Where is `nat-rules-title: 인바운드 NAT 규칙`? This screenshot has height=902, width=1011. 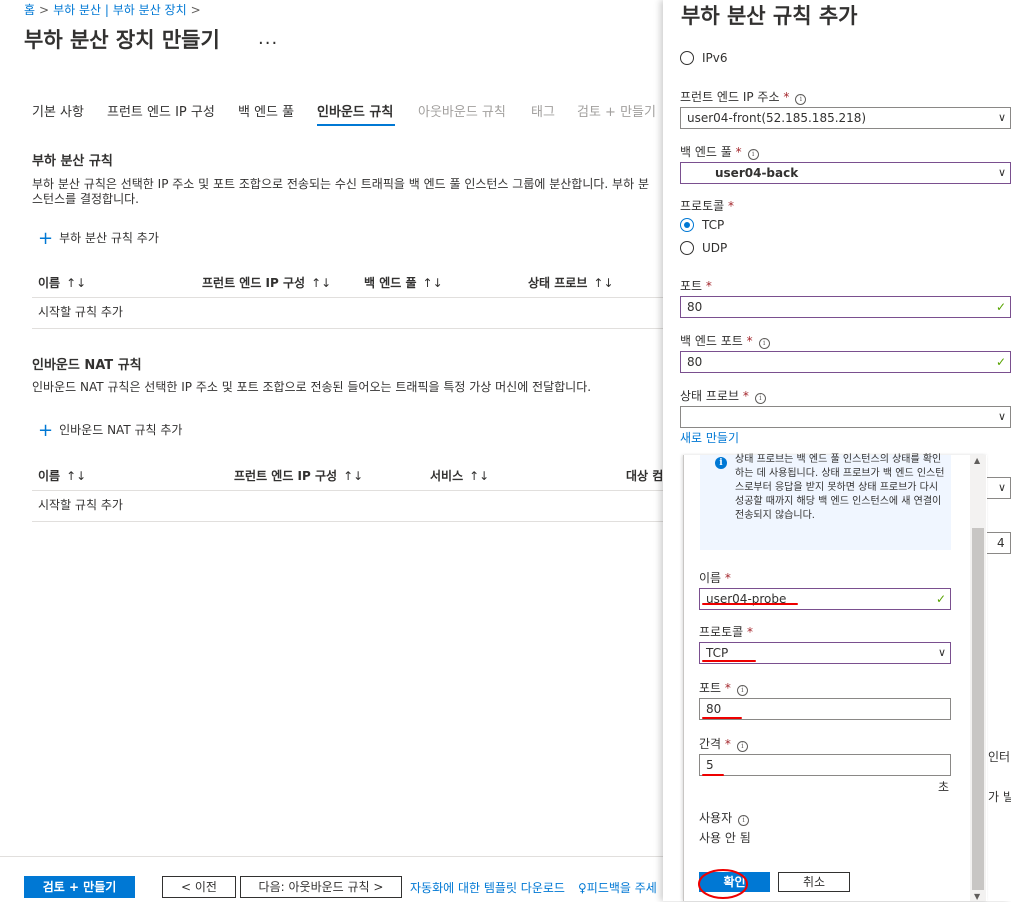
nat-rules-title: 인바운드 NAT 규칙 is located at coordinates (87, 365).